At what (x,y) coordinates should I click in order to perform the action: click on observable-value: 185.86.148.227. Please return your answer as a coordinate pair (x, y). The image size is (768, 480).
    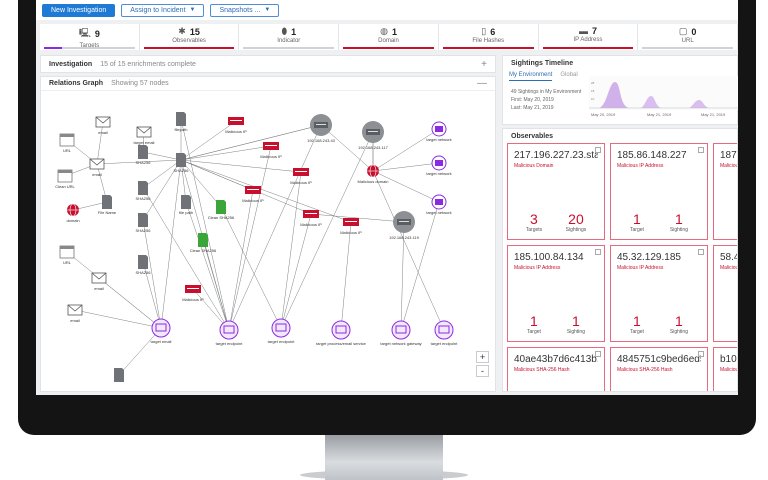
    Looking at the image, I should click on (652, 155).